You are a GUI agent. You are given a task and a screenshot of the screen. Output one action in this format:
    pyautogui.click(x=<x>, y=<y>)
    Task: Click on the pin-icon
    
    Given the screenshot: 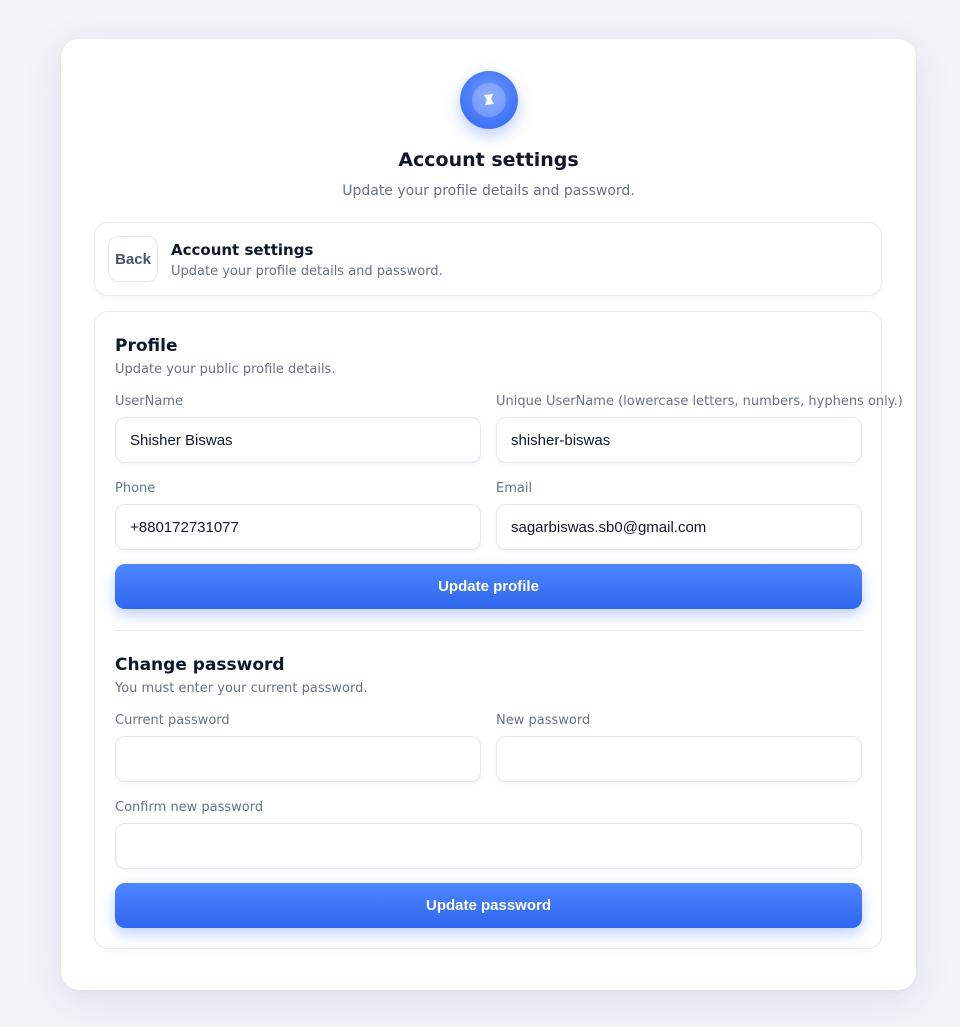 What is the action you would take?
    pyautogui.click(x=489, y=100)
    